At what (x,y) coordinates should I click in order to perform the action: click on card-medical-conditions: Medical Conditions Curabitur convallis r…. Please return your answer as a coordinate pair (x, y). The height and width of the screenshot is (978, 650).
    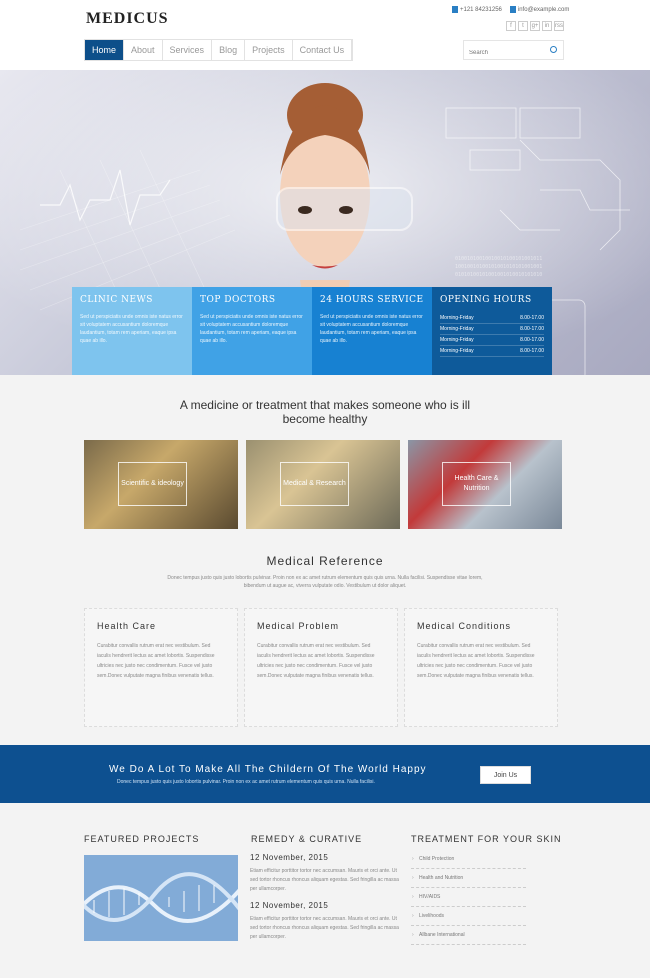
    Looking at the image, I should click on (481, 667).